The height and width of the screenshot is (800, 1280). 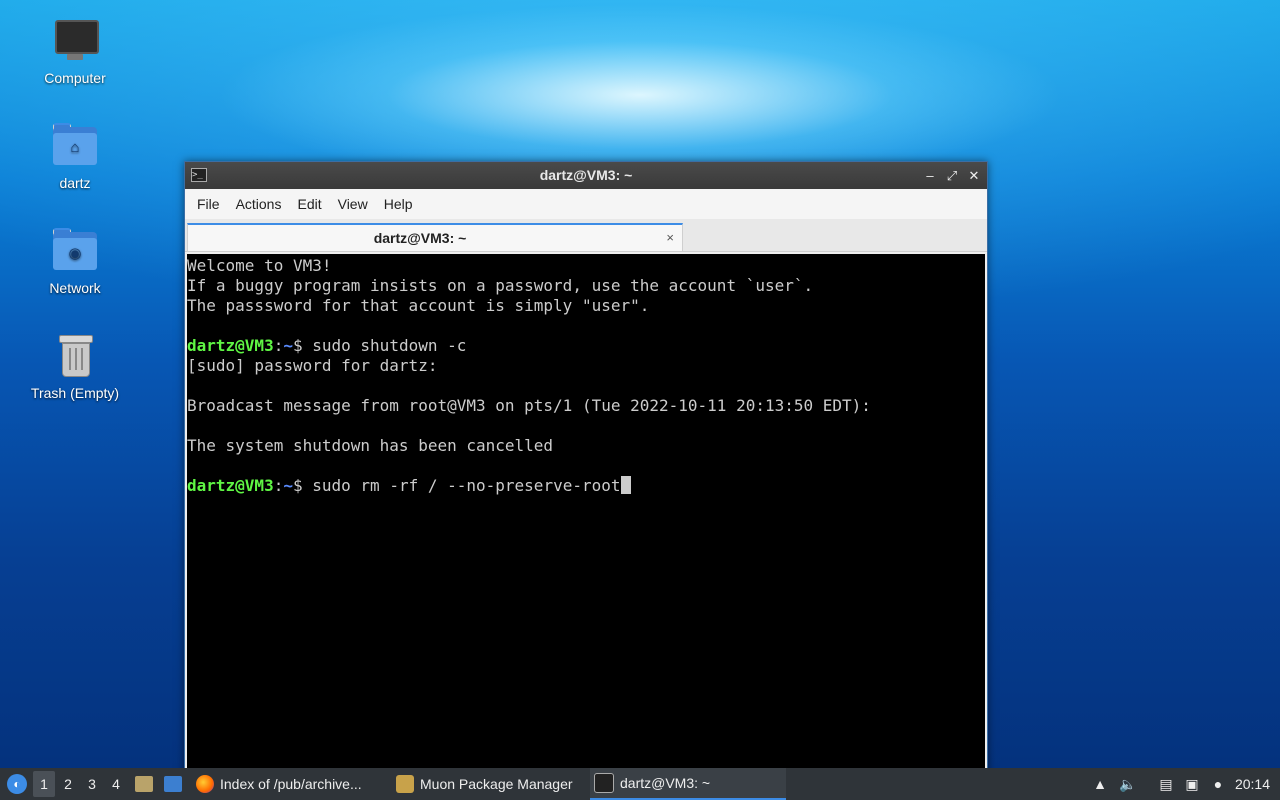 I want to click on menu-file: File, so click(x=208, y=204).